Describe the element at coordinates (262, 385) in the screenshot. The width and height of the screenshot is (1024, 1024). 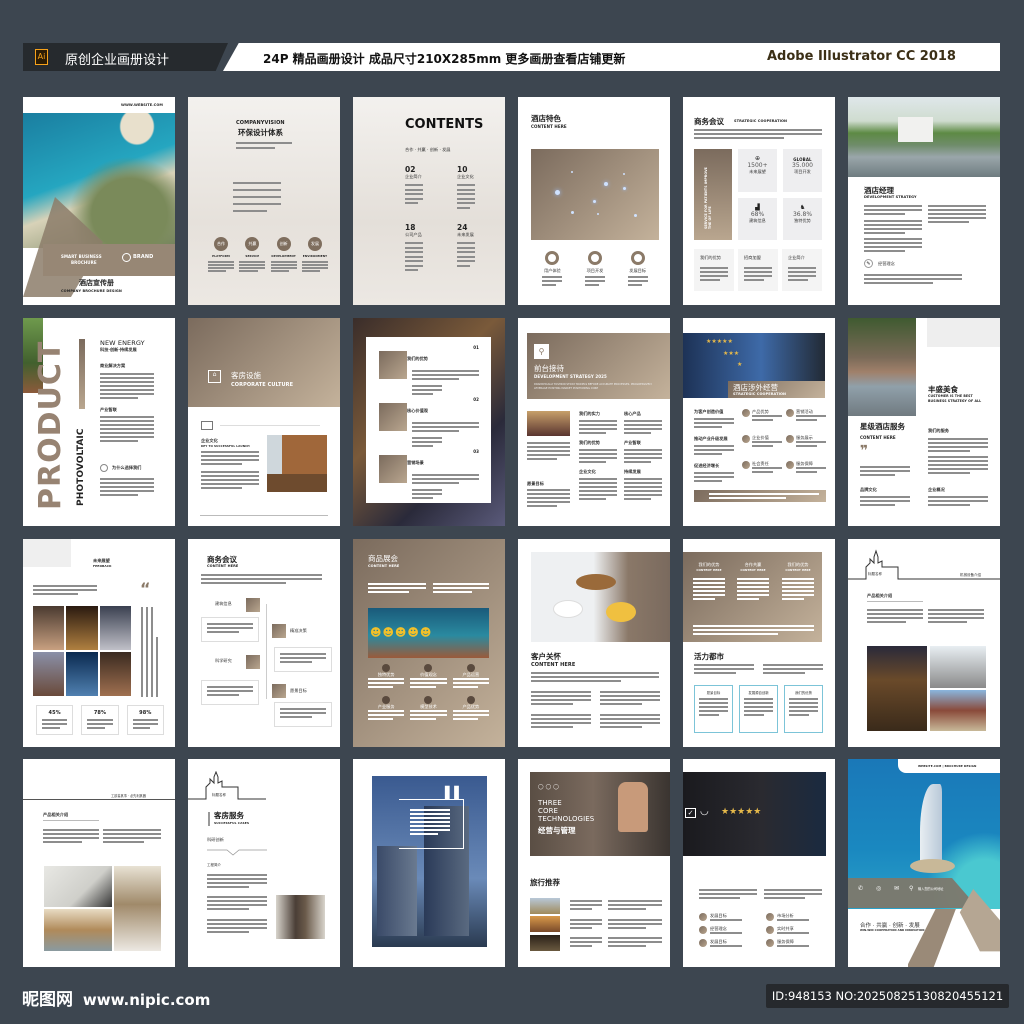
I see `panel-subtitle: CORPORATE CULTURE` at that location.